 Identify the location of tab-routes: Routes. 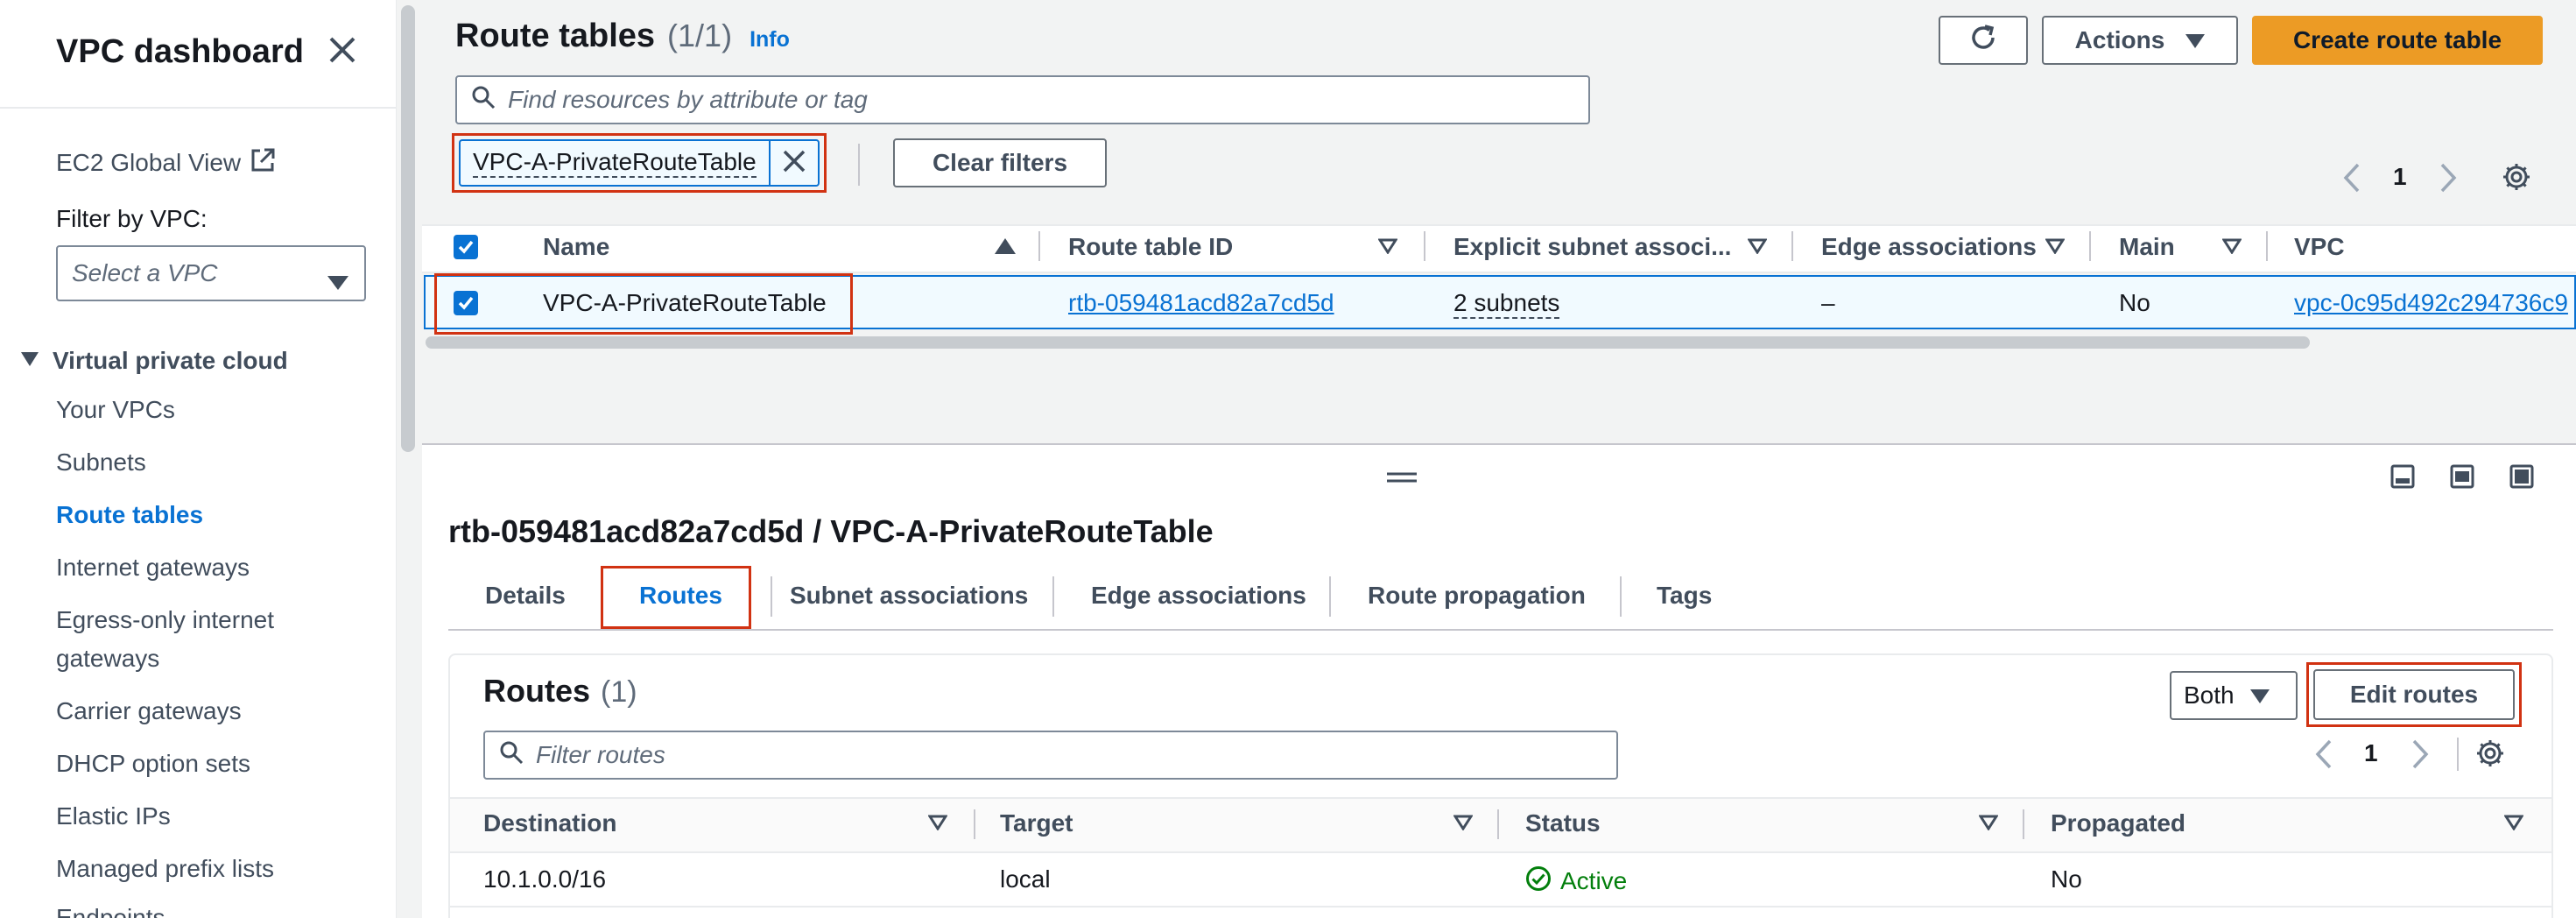
(680, 596).